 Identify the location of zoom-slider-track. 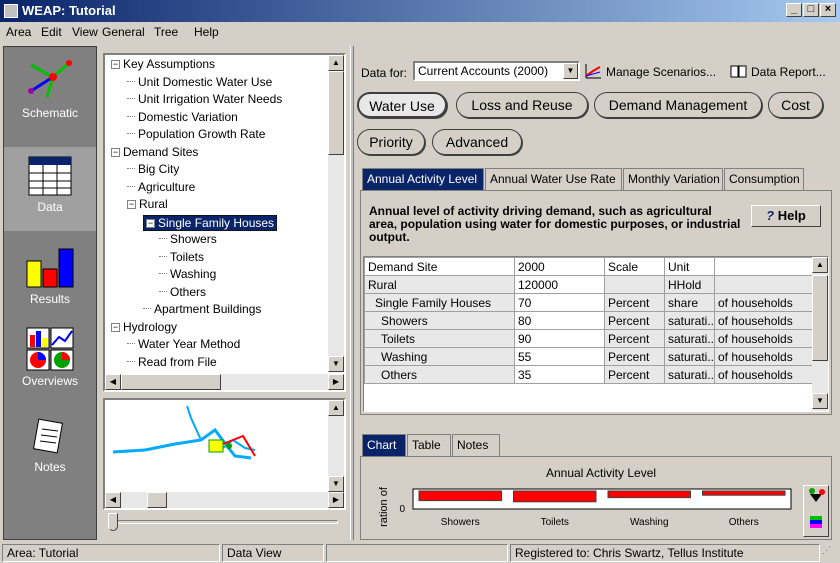
(225, 522).